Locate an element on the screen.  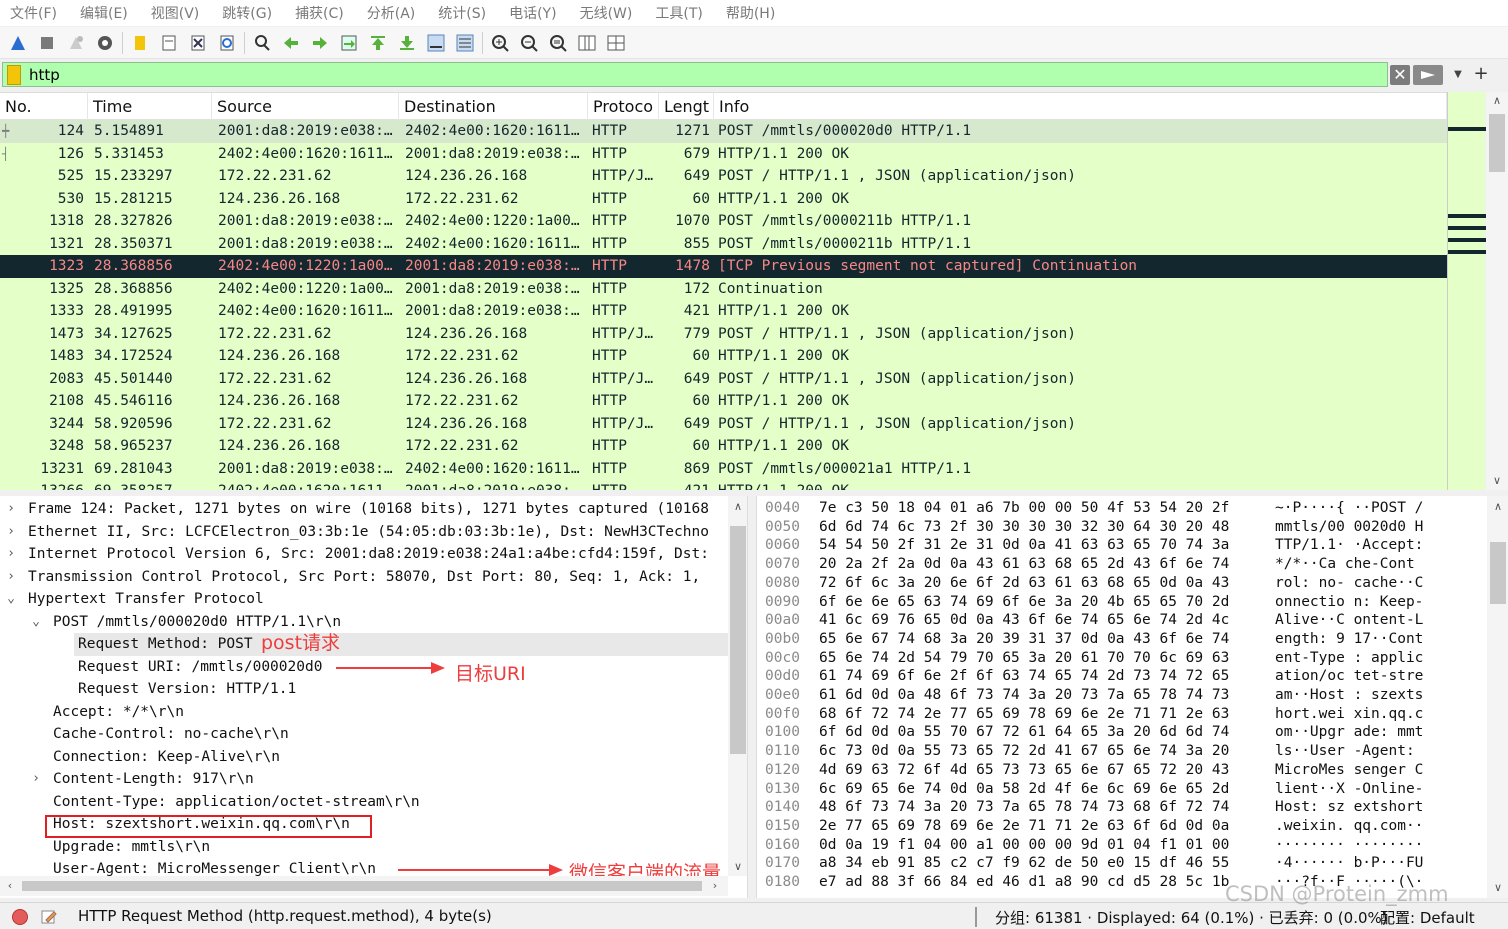
start-capture-icon is located at coordinates (17, 42).